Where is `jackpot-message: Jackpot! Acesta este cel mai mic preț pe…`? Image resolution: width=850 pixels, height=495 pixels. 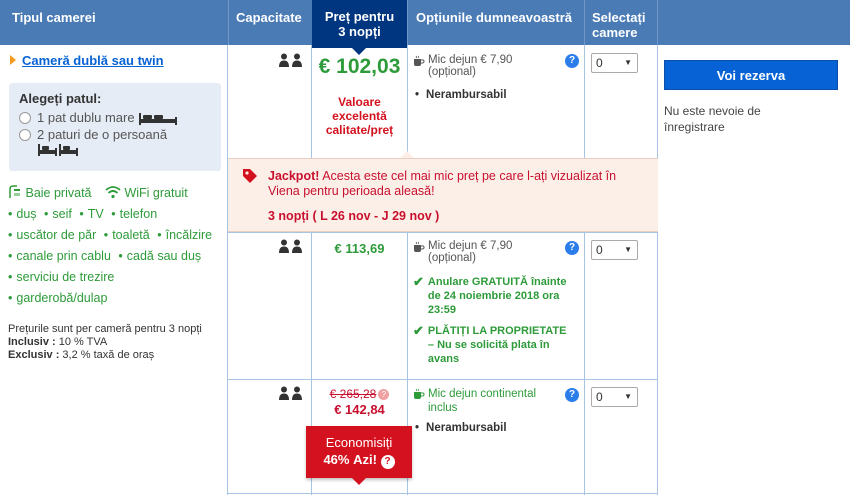
jackpot-message: Jackpot! Acesta este cel mai mic preț pe… is located at coordinates (458, 184).